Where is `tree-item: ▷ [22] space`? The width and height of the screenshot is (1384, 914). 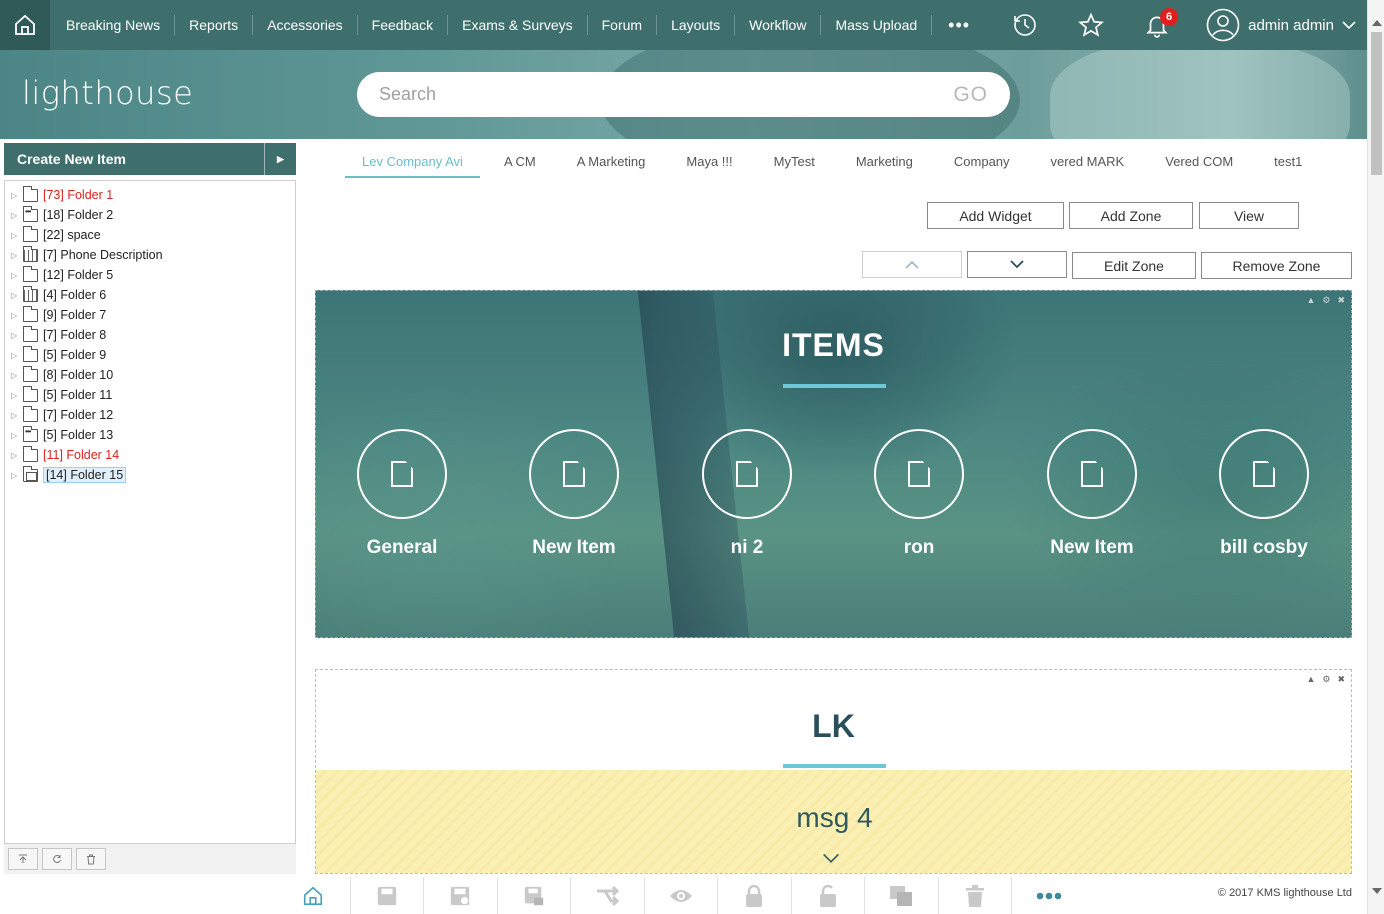 tree-item: ▷ [22] space is located at coordinates (56, 234).